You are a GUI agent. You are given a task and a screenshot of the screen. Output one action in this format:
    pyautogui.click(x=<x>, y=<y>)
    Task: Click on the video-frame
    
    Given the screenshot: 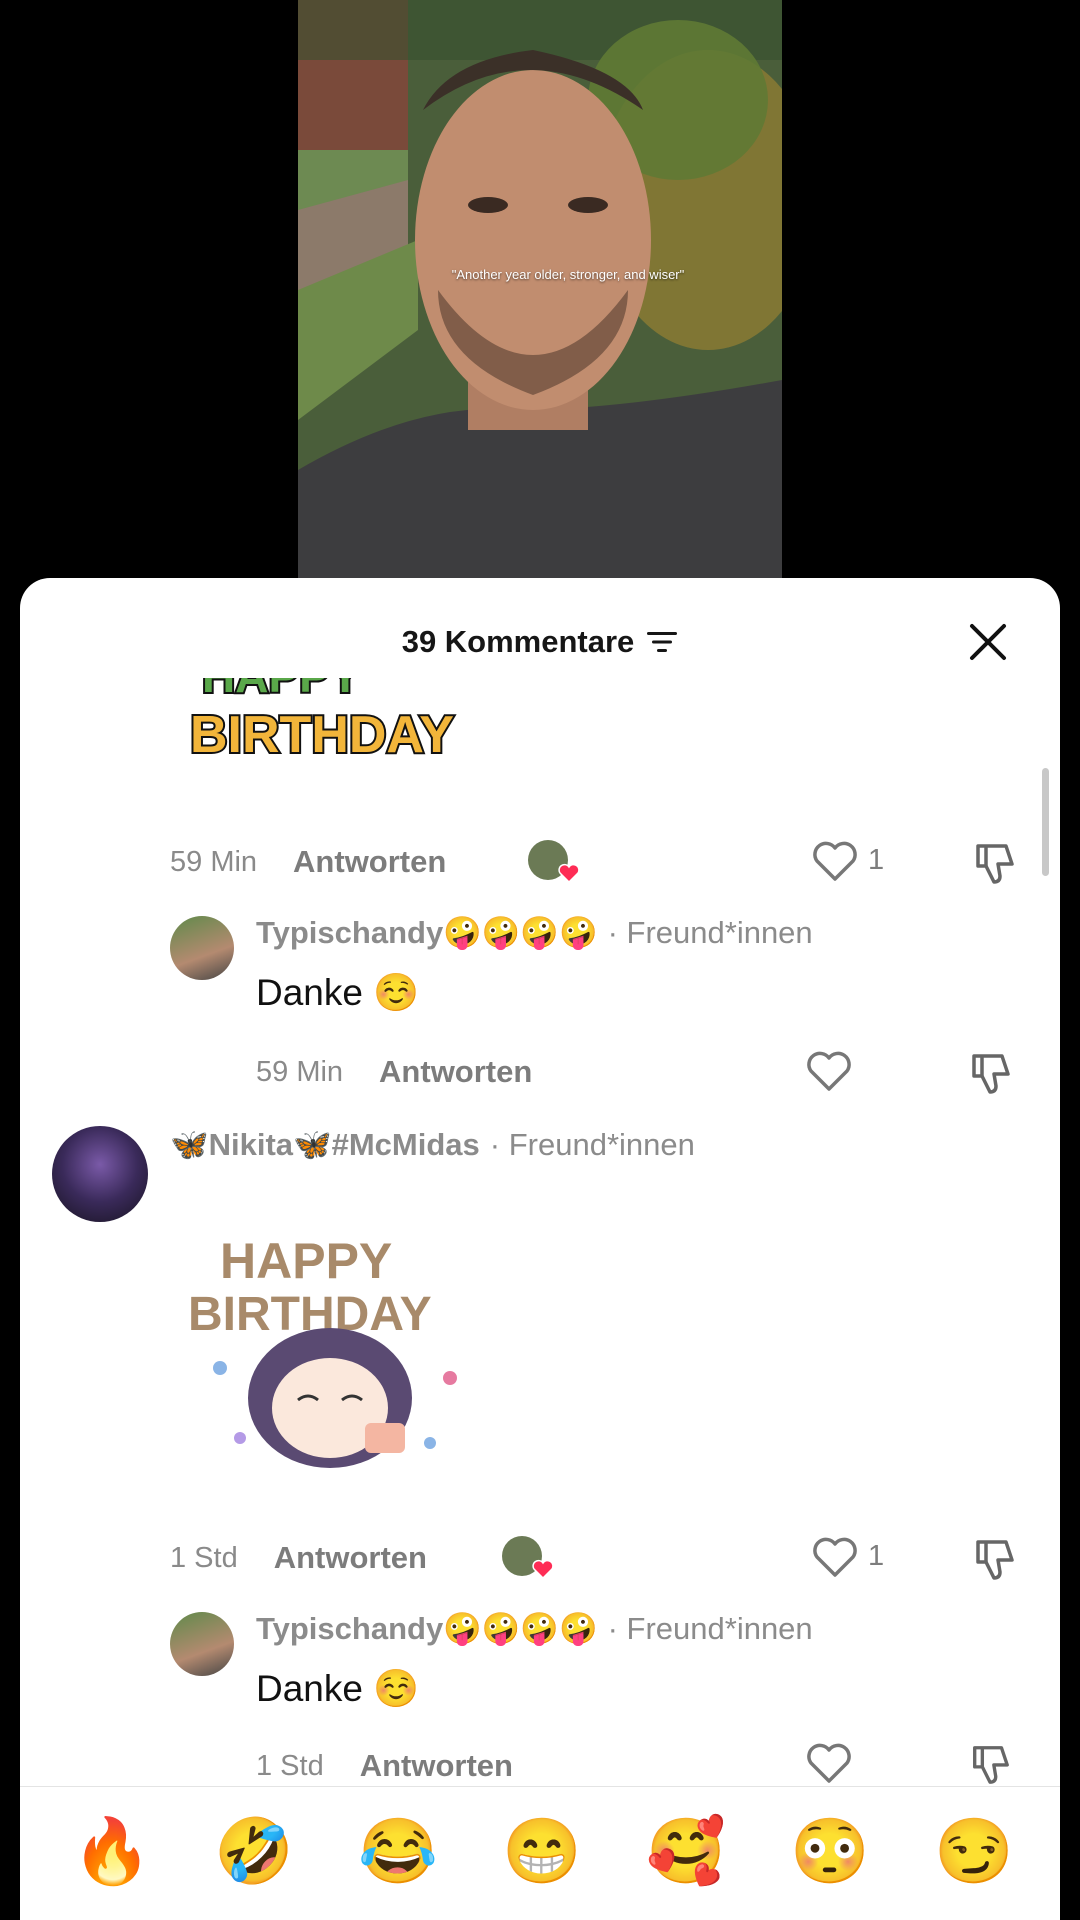 What is the action you would take?
    pyautogui.click(x=540, y=295)
    